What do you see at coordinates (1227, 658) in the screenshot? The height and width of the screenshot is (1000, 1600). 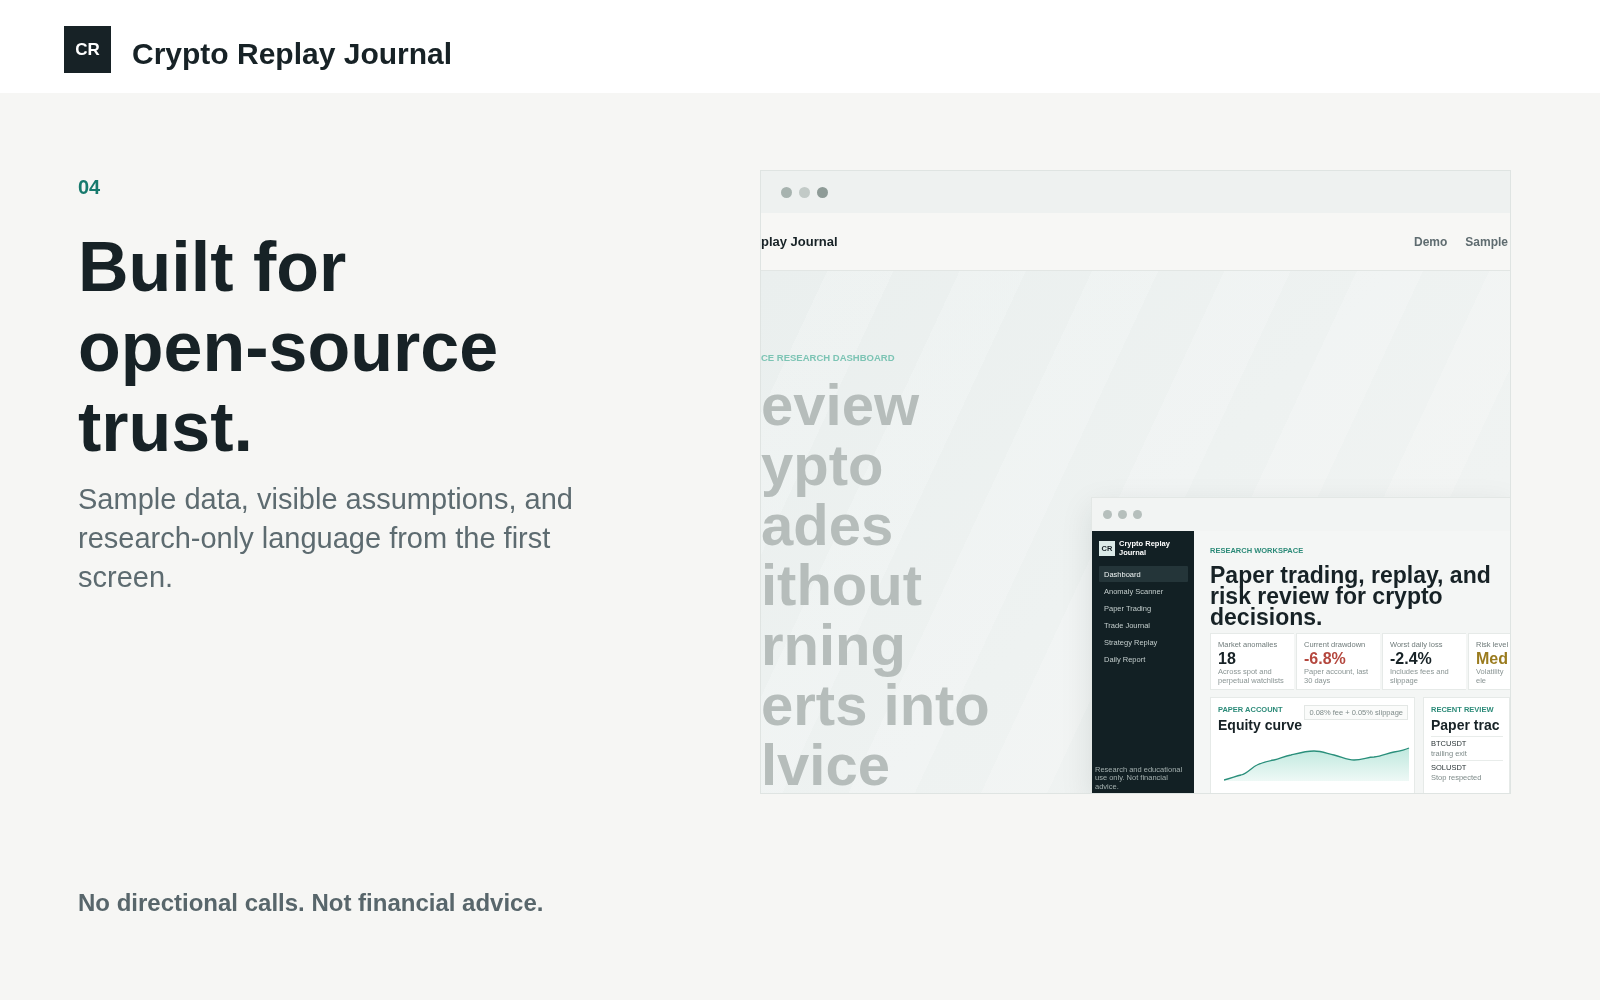 I see `stat-value: 18` at bounding box center [1227, 658].